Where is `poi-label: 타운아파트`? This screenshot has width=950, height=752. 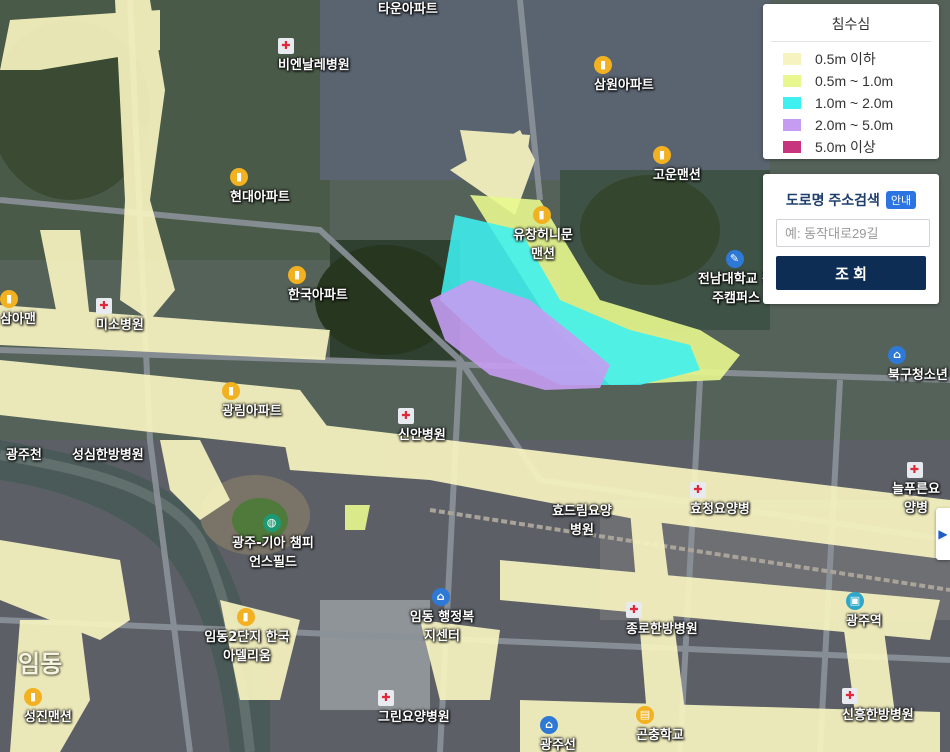 poi-label: 타운아파트 is located at coordinates (408, 8).